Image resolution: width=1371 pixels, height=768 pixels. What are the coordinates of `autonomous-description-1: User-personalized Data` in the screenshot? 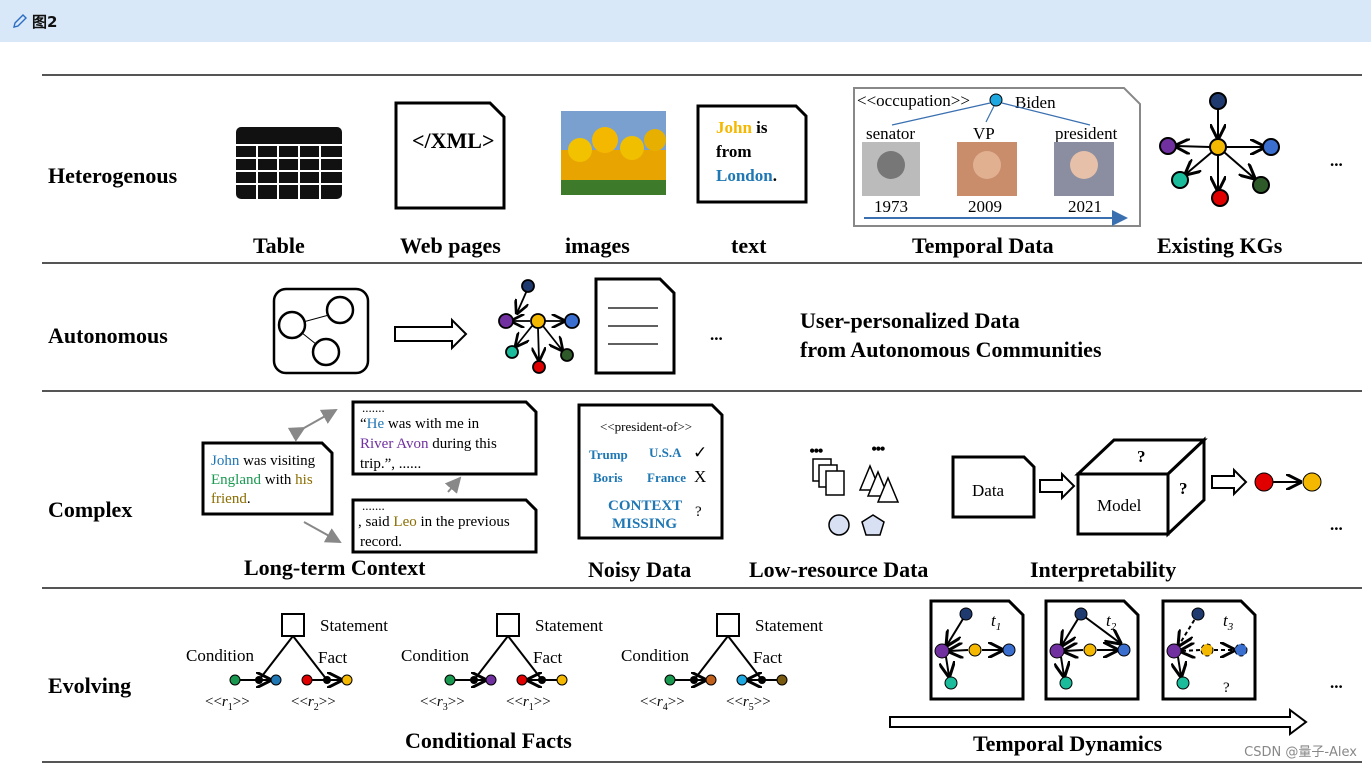 It's located at (910, 320).